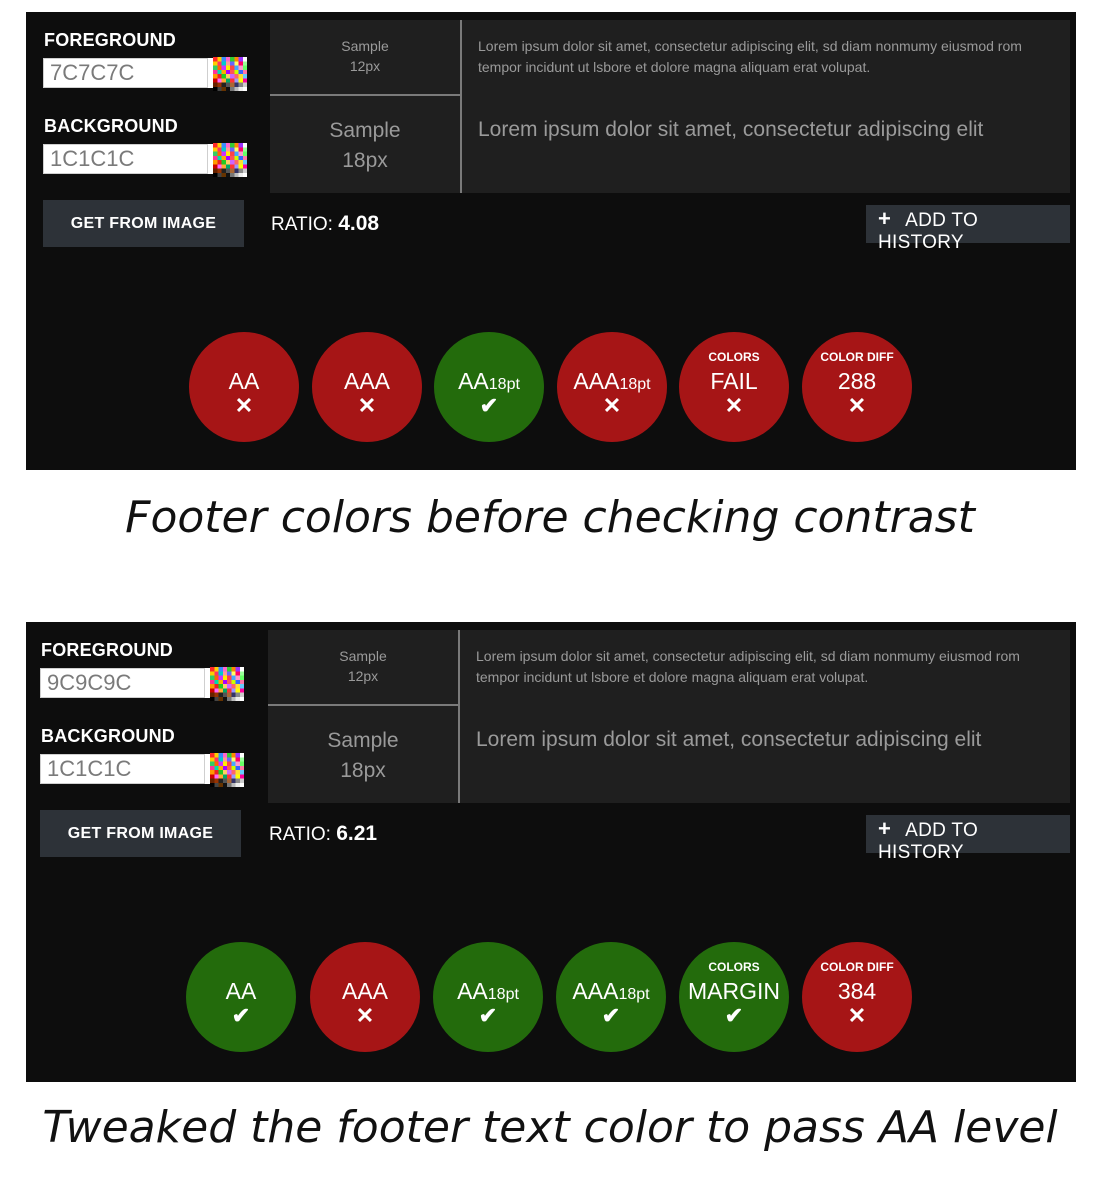 This screenshot has width=1100, height=1198. I want to click on badge-aa: AA ✕, so click(244, 387).